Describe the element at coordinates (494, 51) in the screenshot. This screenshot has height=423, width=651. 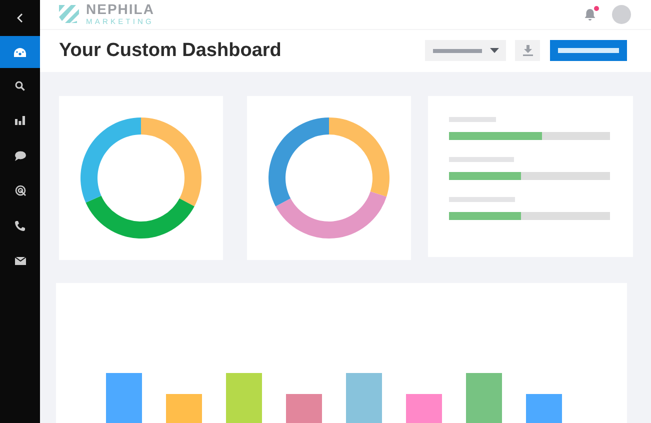
I see `caret-icon` at that location.